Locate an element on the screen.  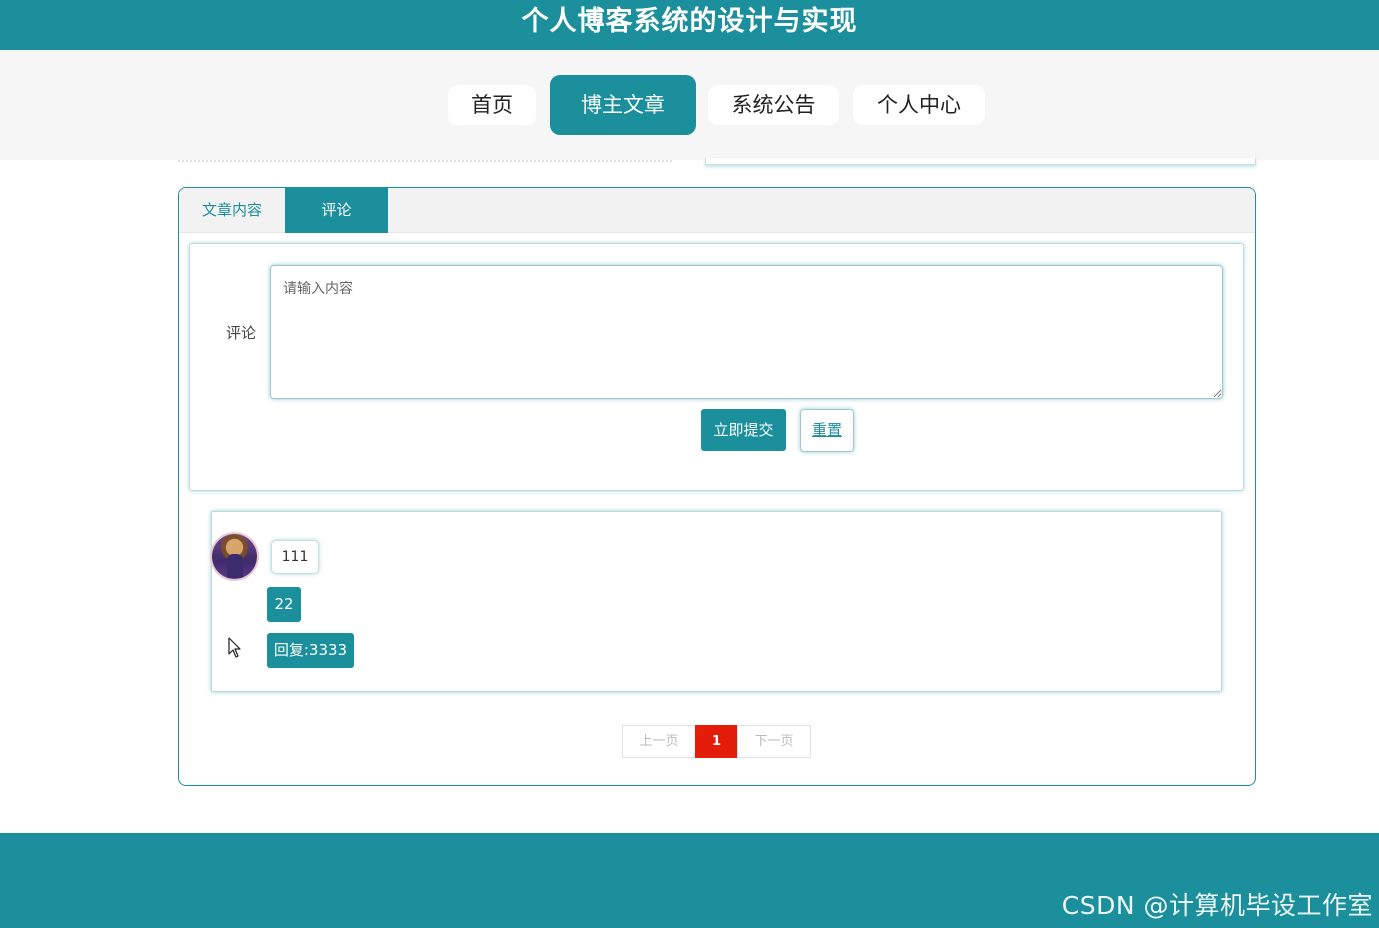
current-page: 1 is located at coordinates (716, 741).